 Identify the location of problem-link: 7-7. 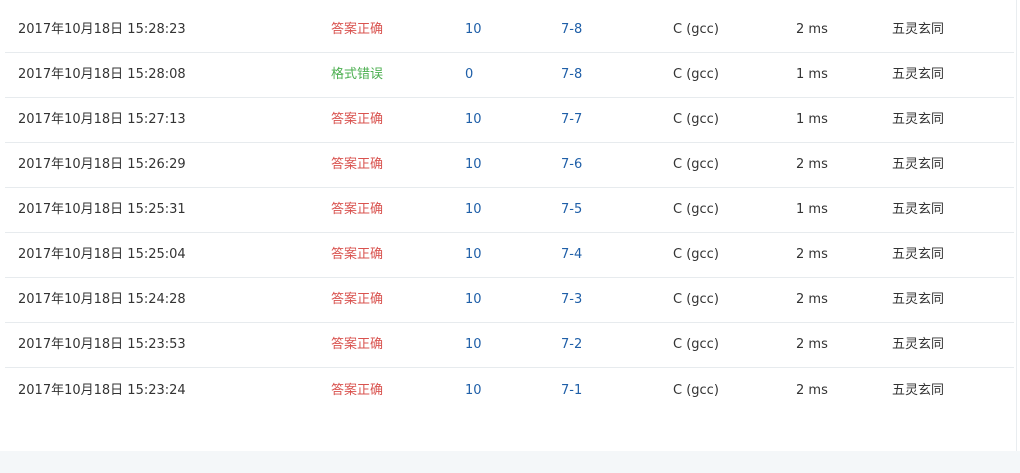
(571, 120).